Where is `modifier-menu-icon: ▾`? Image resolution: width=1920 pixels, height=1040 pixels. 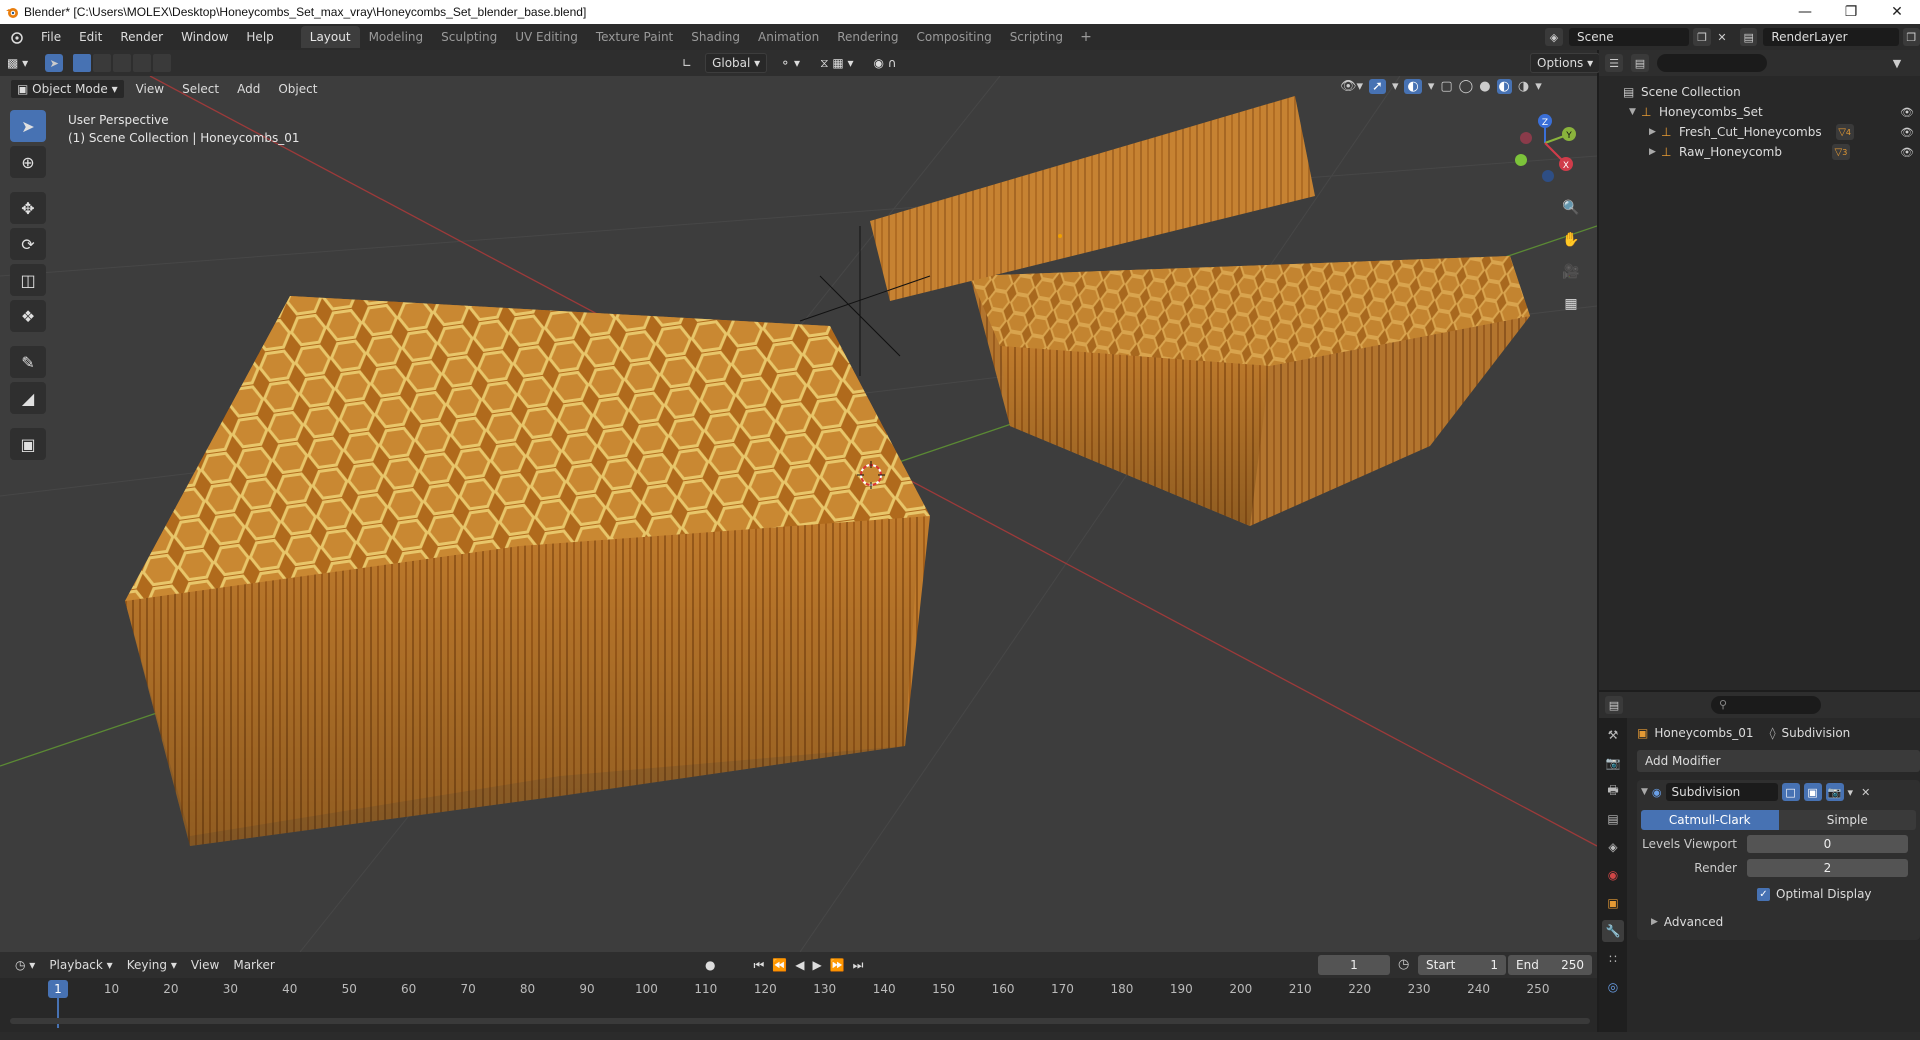
modifier-menu-icon: ▾ is located at coordinates (1851, 792).